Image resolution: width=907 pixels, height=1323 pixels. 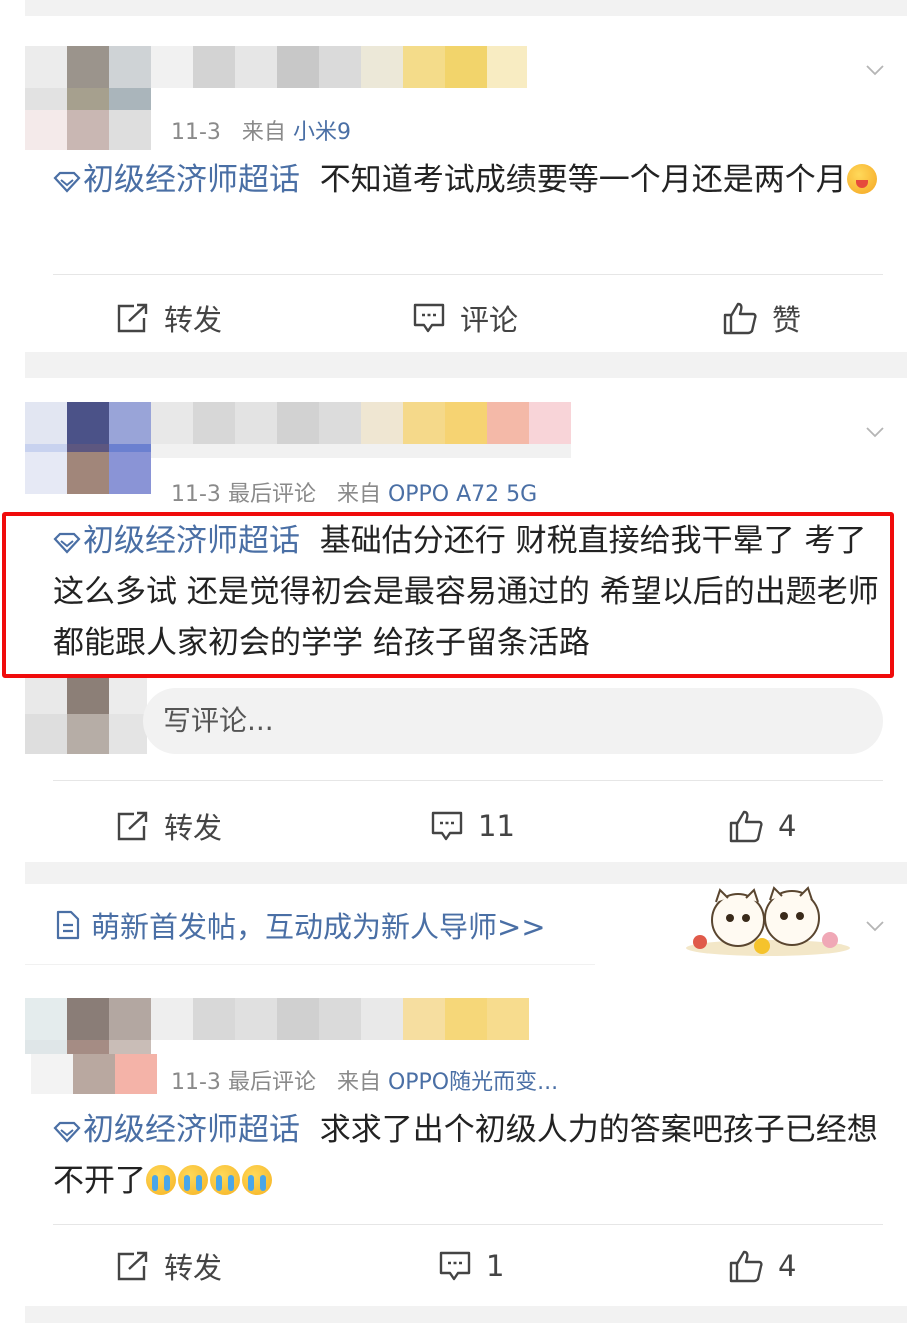 I want to click on post-content: 不知道考试成绩要等一个月还是两个月, so click(x=583, y=180).